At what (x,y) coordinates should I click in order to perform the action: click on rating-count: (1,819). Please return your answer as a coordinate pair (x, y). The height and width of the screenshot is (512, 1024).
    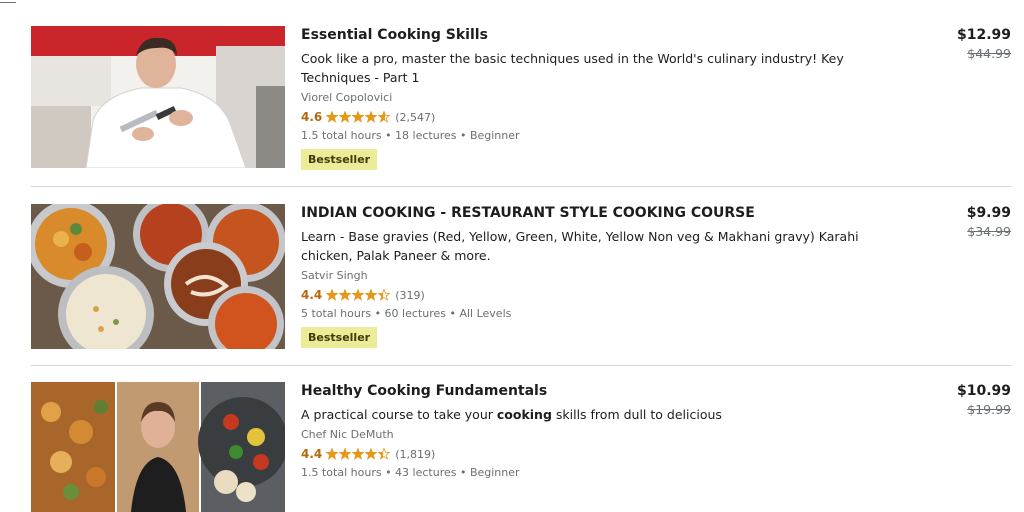
    Looking at the image, I should click on (415, 454).